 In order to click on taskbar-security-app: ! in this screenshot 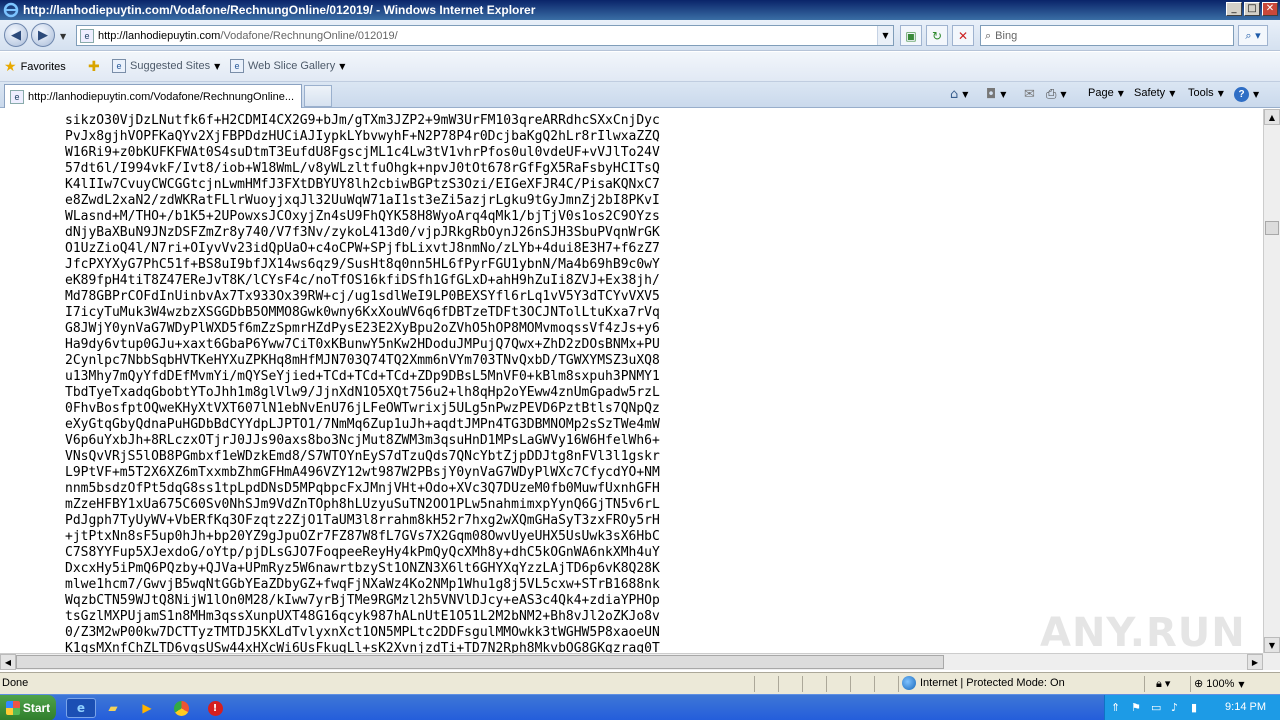, I will do `click(215, 708)`.